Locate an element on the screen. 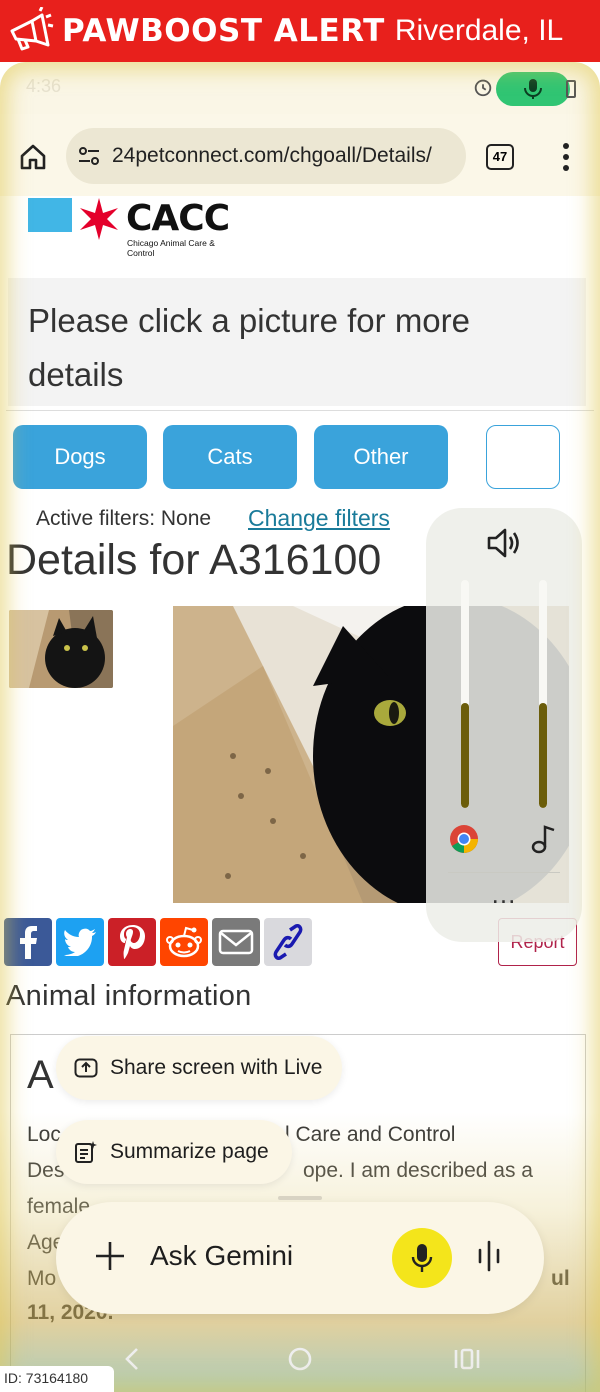 The image size is (600, 1392). site-settings-icon is located at coordinates (89, 156).